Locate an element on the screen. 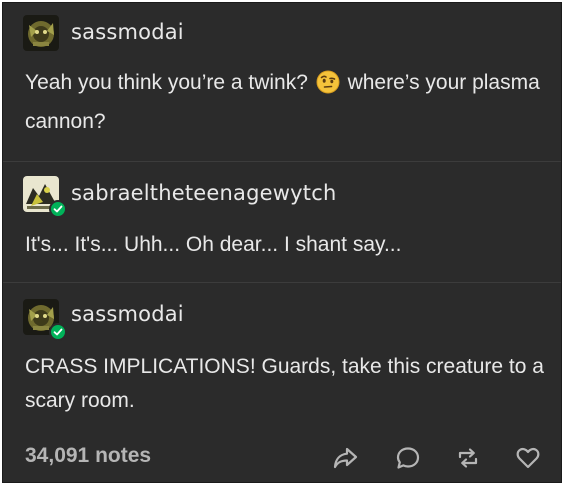 This screenshot has width=565, height=486. post-text-part: Yeah you think you’re a twink? is located at coordinates (169, 82).